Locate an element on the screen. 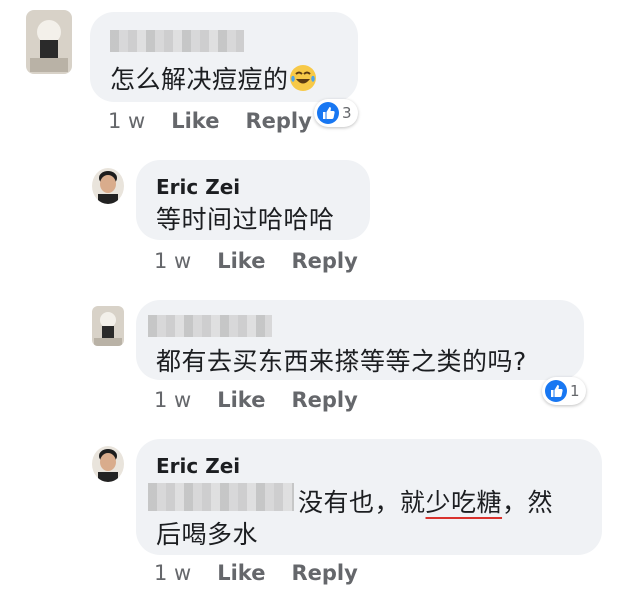 Image resolution: width=640 pixels, height=594 pixels. comment-bubble: Eric Zei 没有也，就少吃糖，然 后喝多水 is located at coordinates (369, 497).